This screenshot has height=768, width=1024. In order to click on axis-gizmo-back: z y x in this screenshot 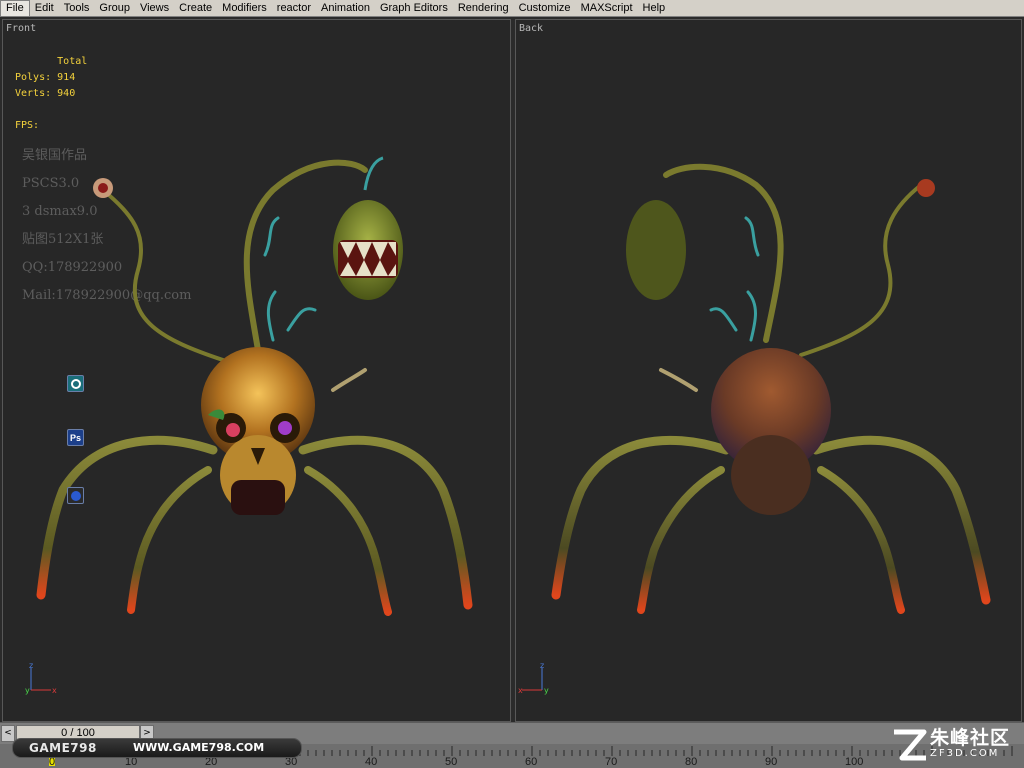, I will do `click(533, 678)`.